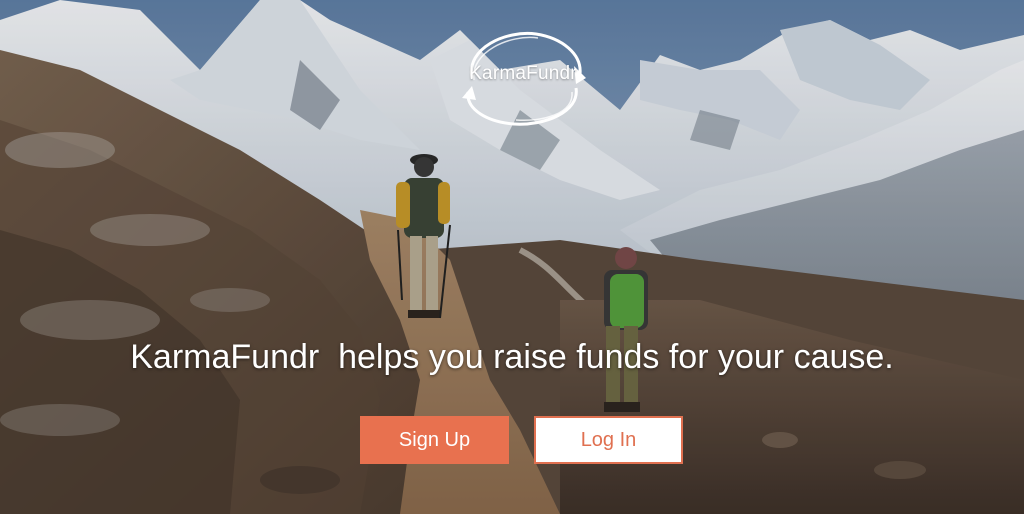 Image resolution: width=1024 pixels, height=514 pixels. I want to click on karmafundr-logo: KarmaFundr, so click(523, 78).